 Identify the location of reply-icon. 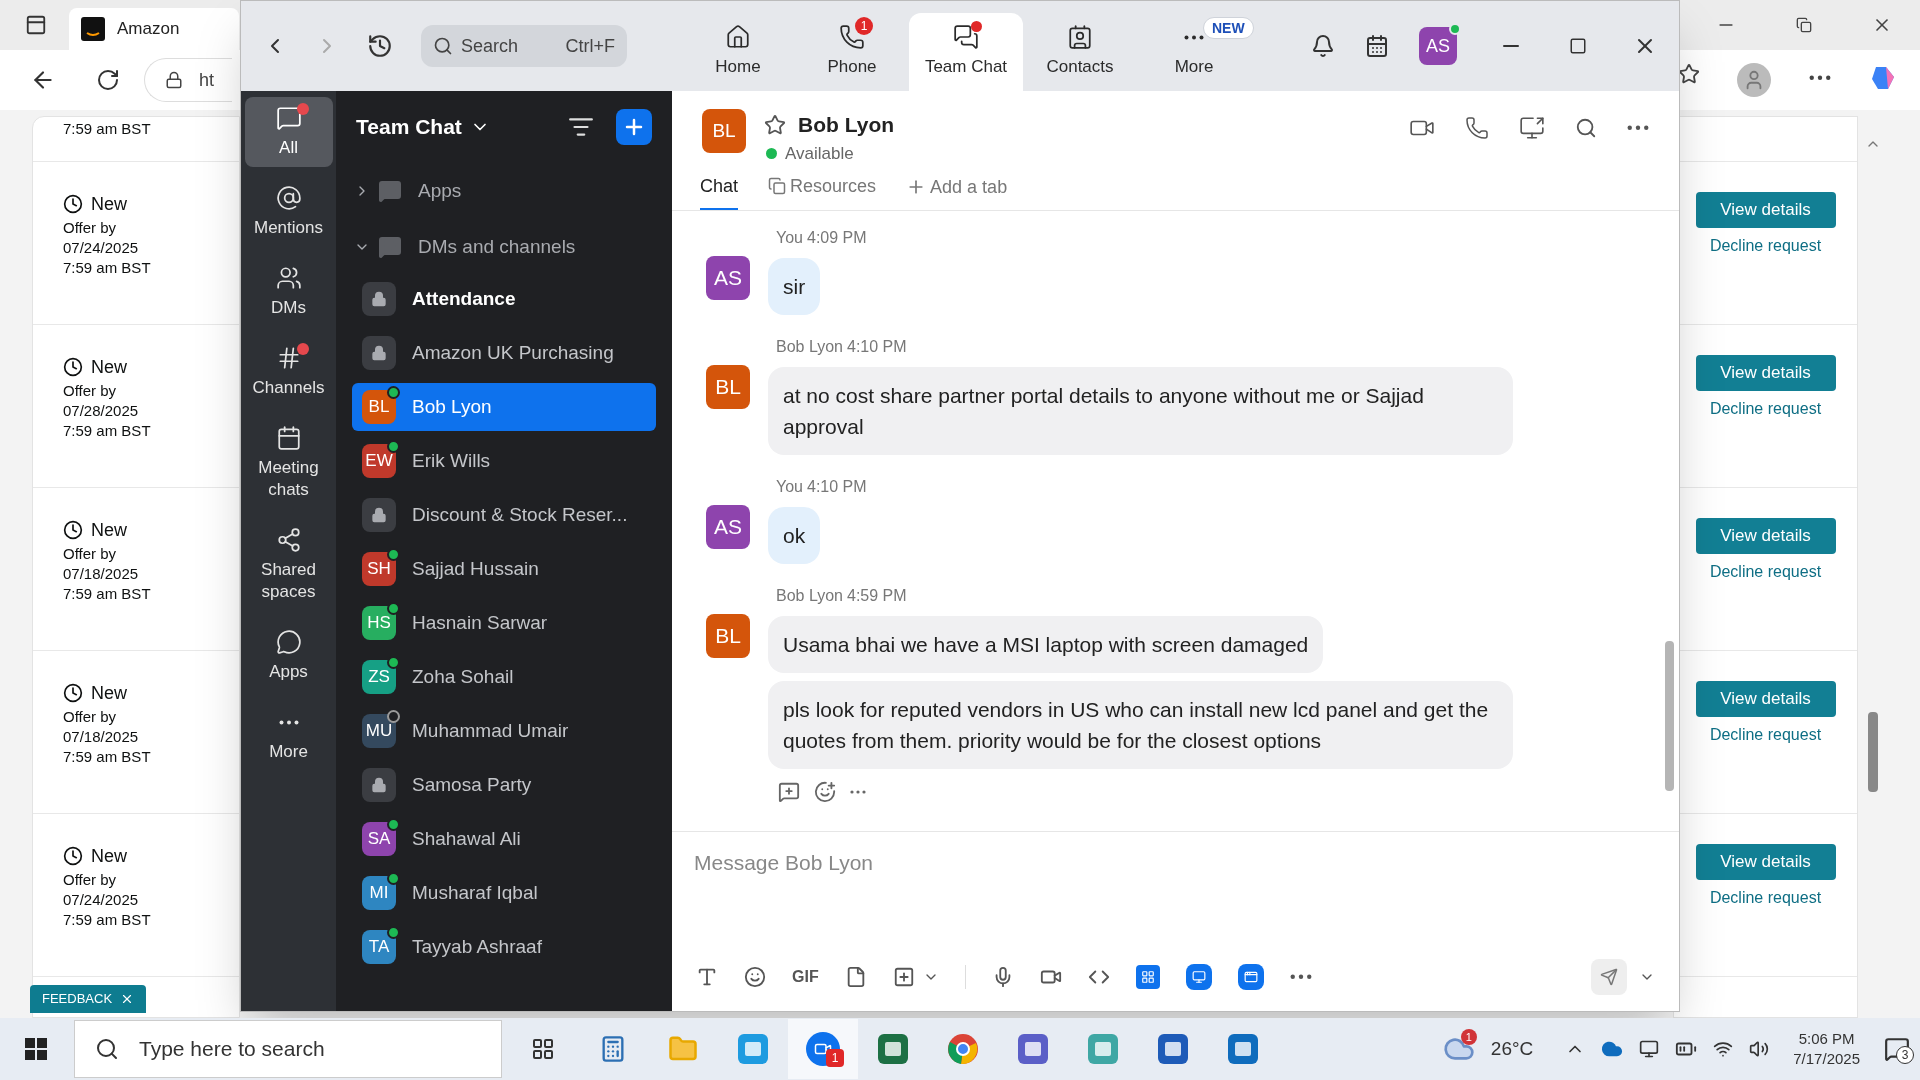
(789, 792).